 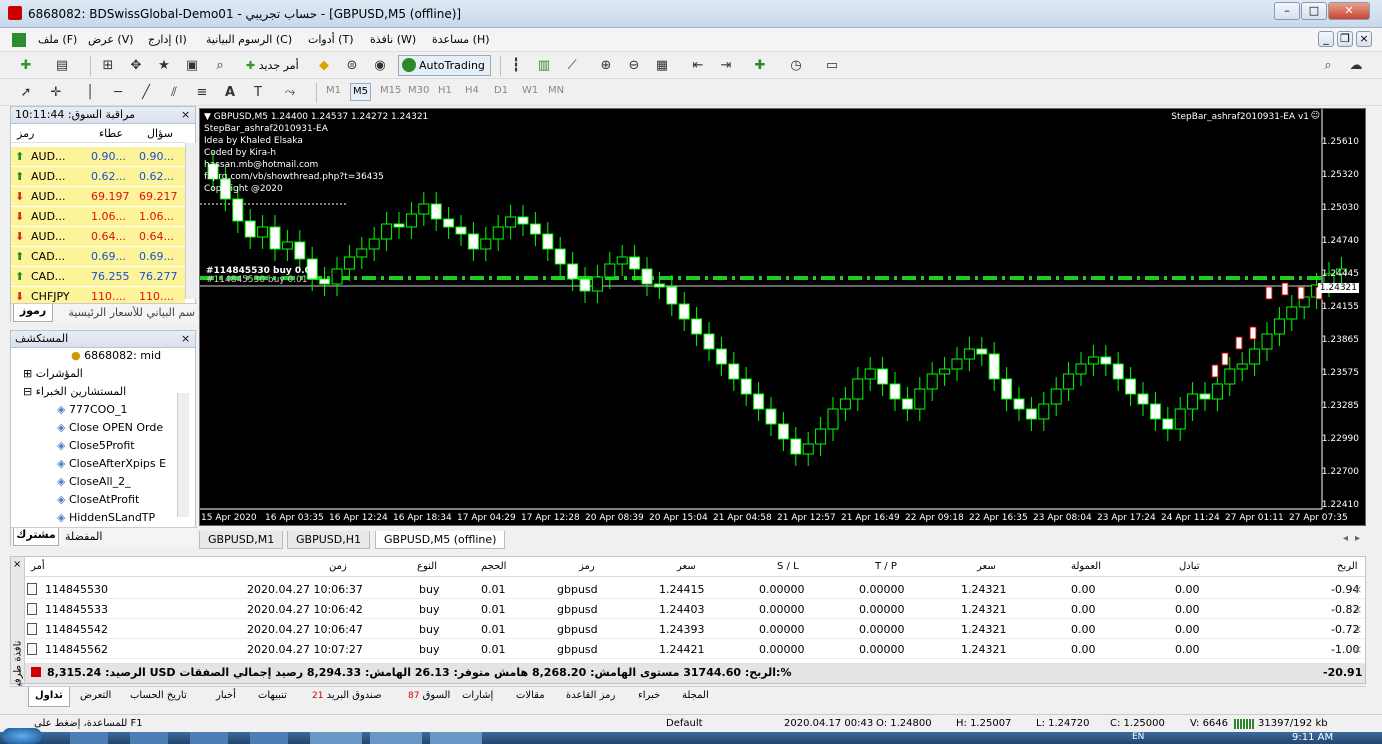 I want to click on child-minimize-button: _, so click(x=1326, y=39).